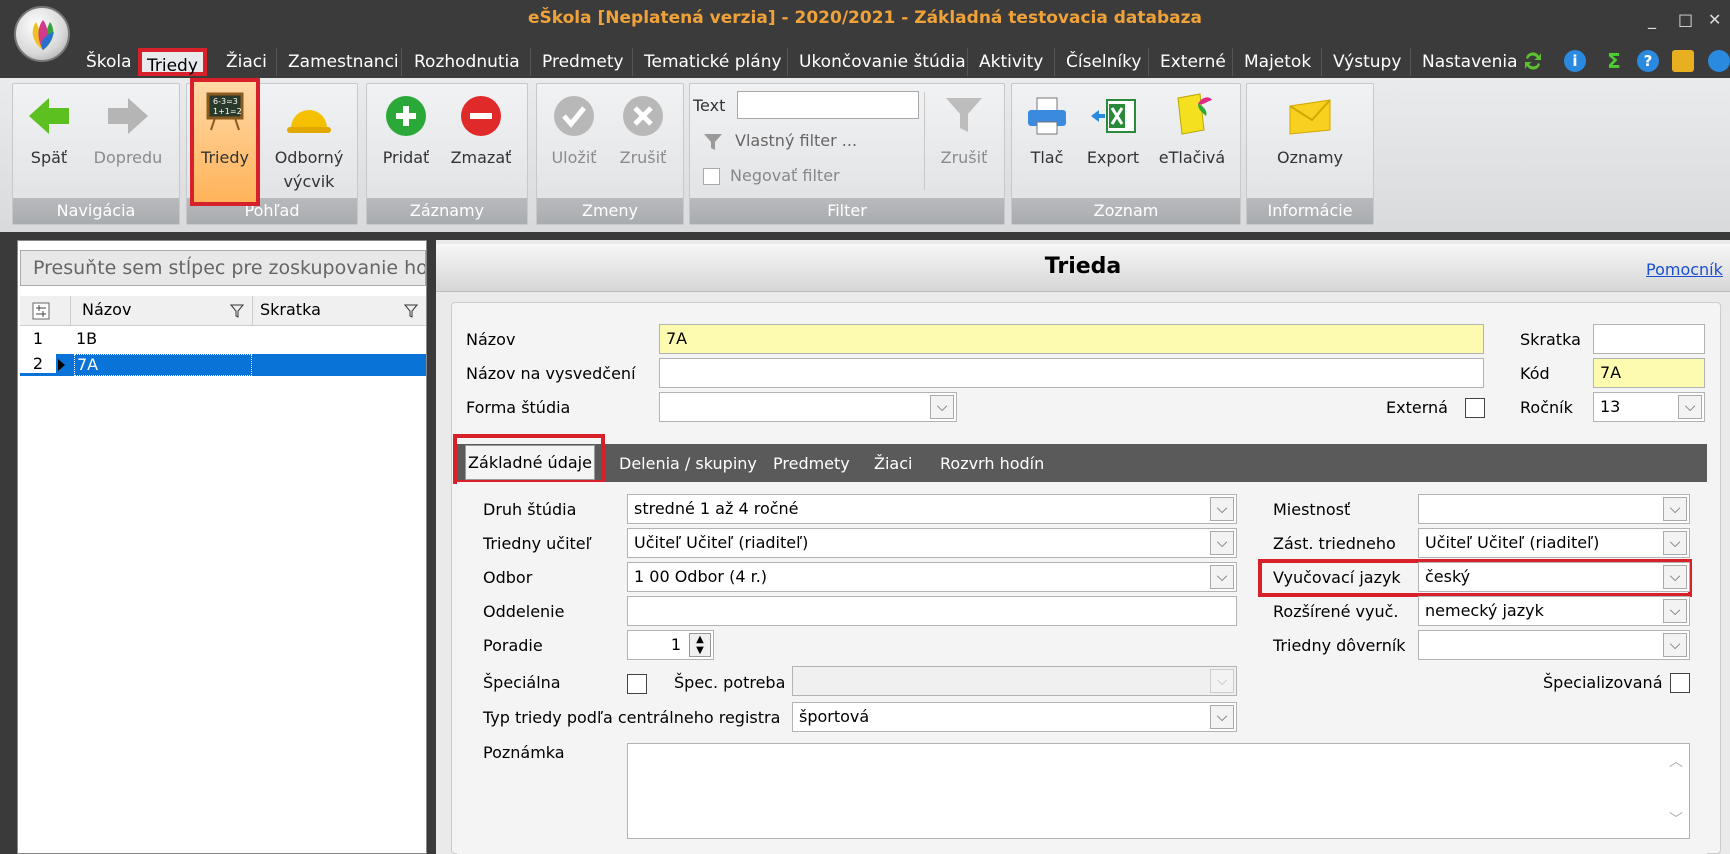 The height and width of the screenshot is (854, 1730). What do you see at coordinates (290, 309) in the screenshot?
I see `column-header-skratka: Skratka` at bounding box center [290, 309].